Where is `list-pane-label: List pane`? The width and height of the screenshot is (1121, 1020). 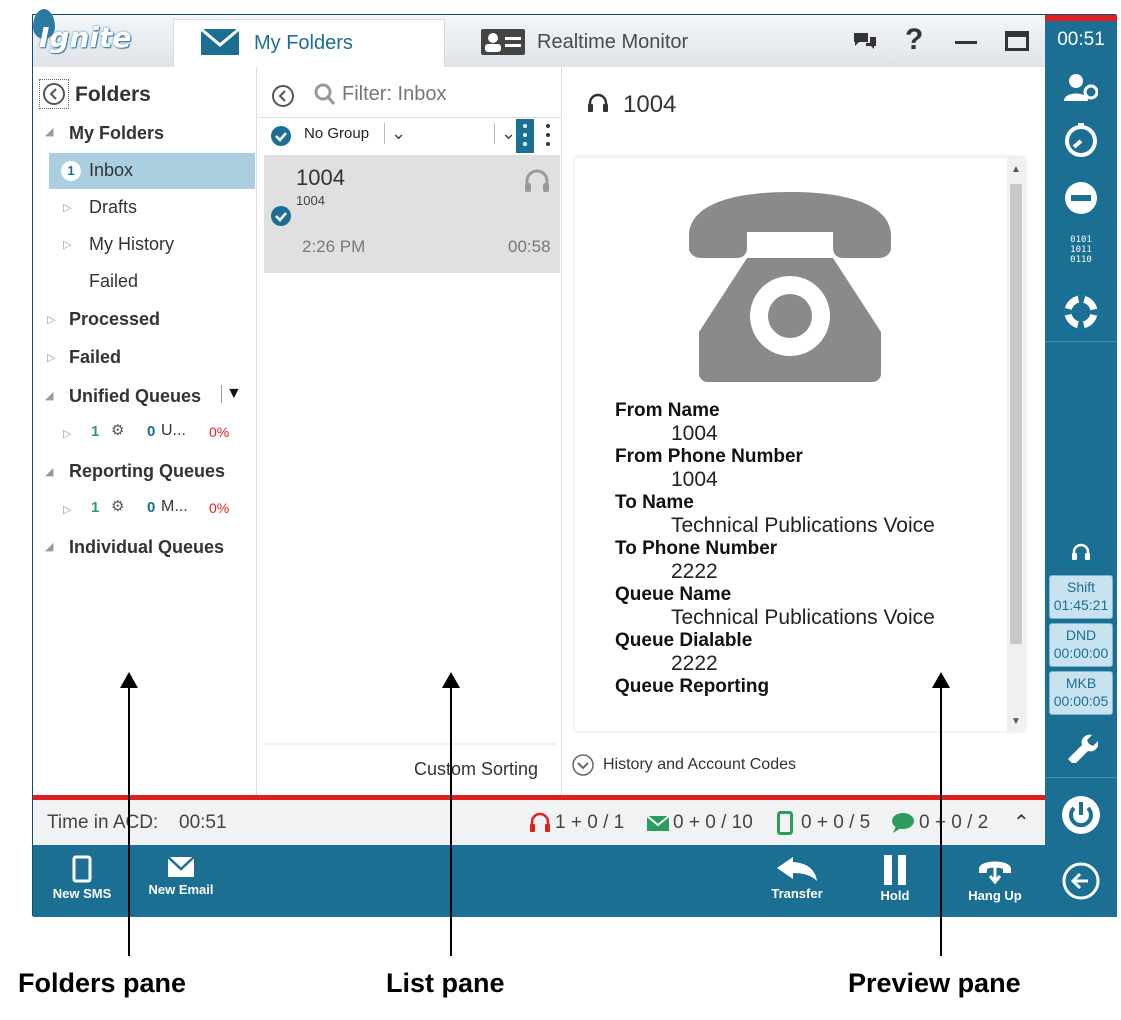 list-pane-label: List pane is located at coordinates (445, 983).